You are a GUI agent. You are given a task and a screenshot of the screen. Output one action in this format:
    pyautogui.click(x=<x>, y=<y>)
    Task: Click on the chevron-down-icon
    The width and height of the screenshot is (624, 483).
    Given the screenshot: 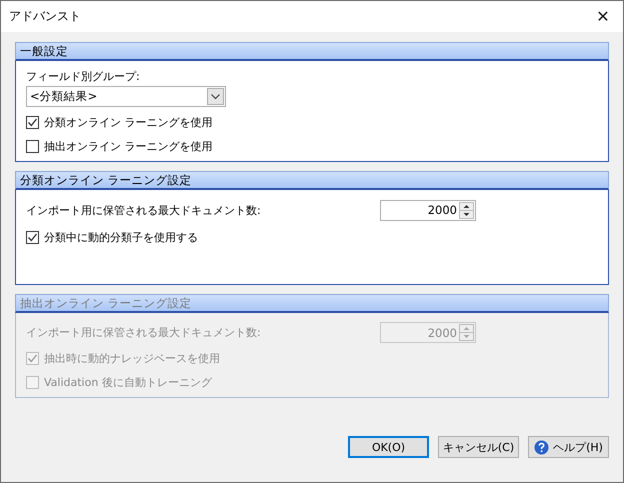 What is the action you would take?
    pyautogui.click(x=215, y=96)
    